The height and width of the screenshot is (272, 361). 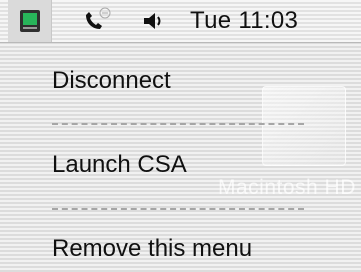 What do you see at coordinates (244, 20) in the screenshot?
I see `clock-text: Tue 11:03` at bounding box center [244, 20].